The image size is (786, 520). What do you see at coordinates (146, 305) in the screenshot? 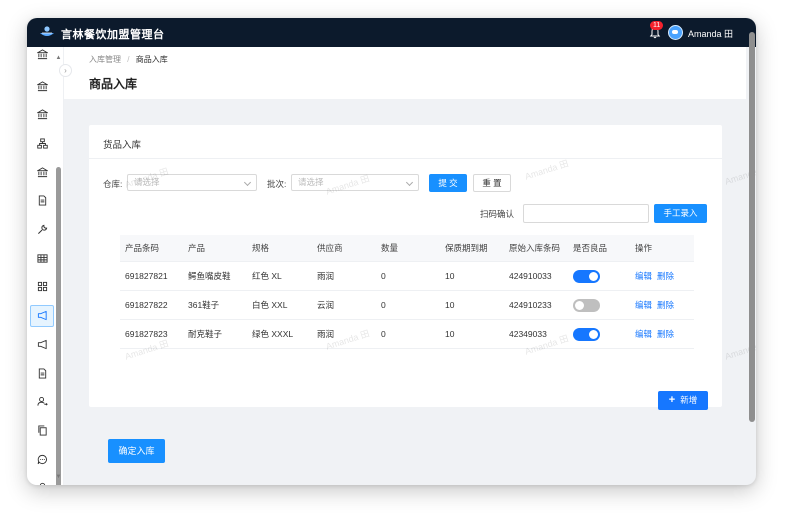
I see `cell-barcode: 691827822` at bounding box center [146, 305].